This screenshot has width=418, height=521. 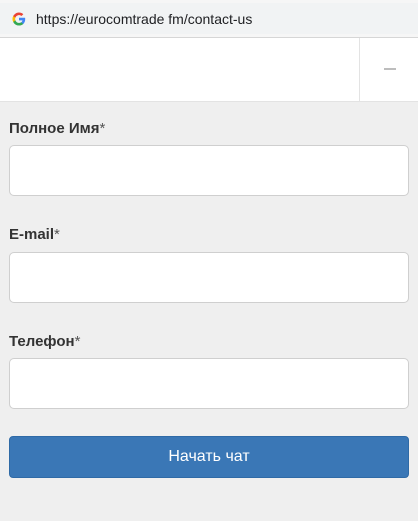 I want to click on browser-address-bar: https://eurocomtrade fm/contact-us, so click(x=209, y=19).